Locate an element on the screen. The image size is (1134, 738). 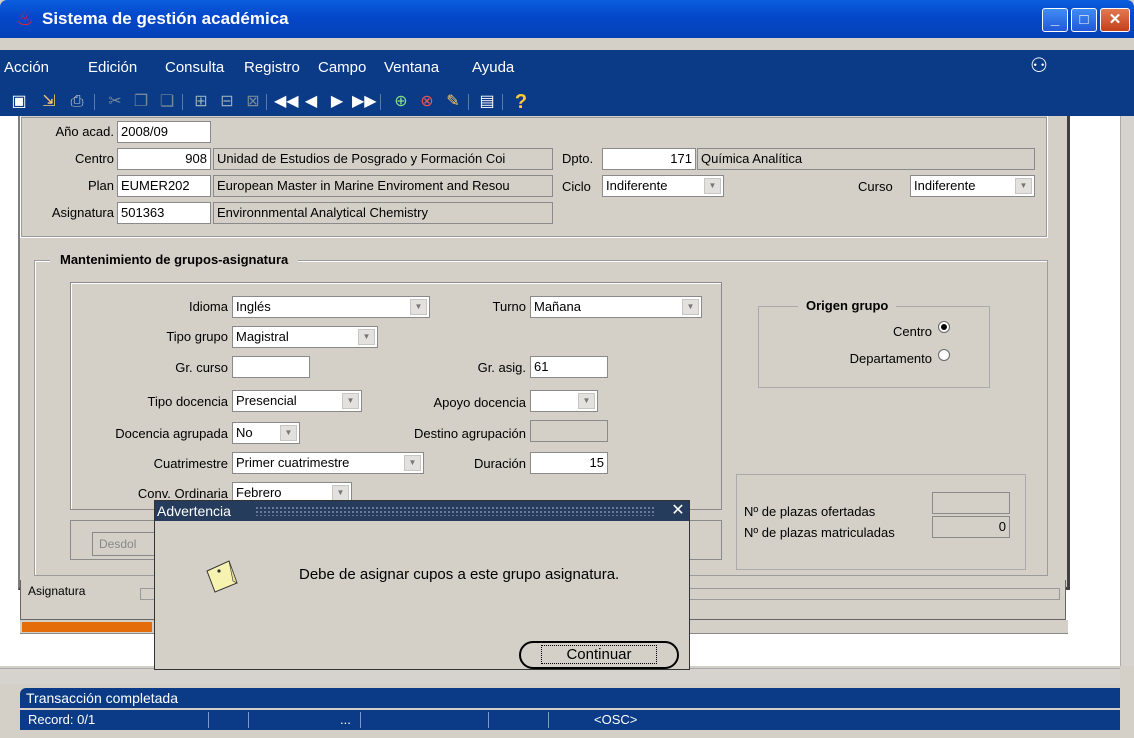
destino-agrupacion-field is located at coordinates (569, 431).